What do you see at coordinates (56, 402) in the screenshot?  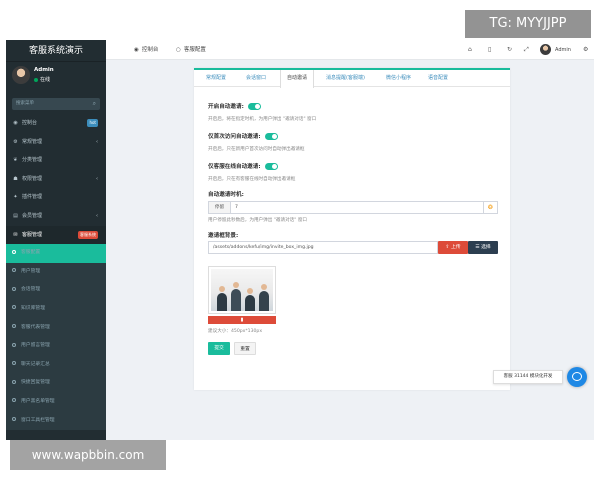 I see `submenu-item-blacklist: 用户黑名单管理` at bounding box center [56, 402].